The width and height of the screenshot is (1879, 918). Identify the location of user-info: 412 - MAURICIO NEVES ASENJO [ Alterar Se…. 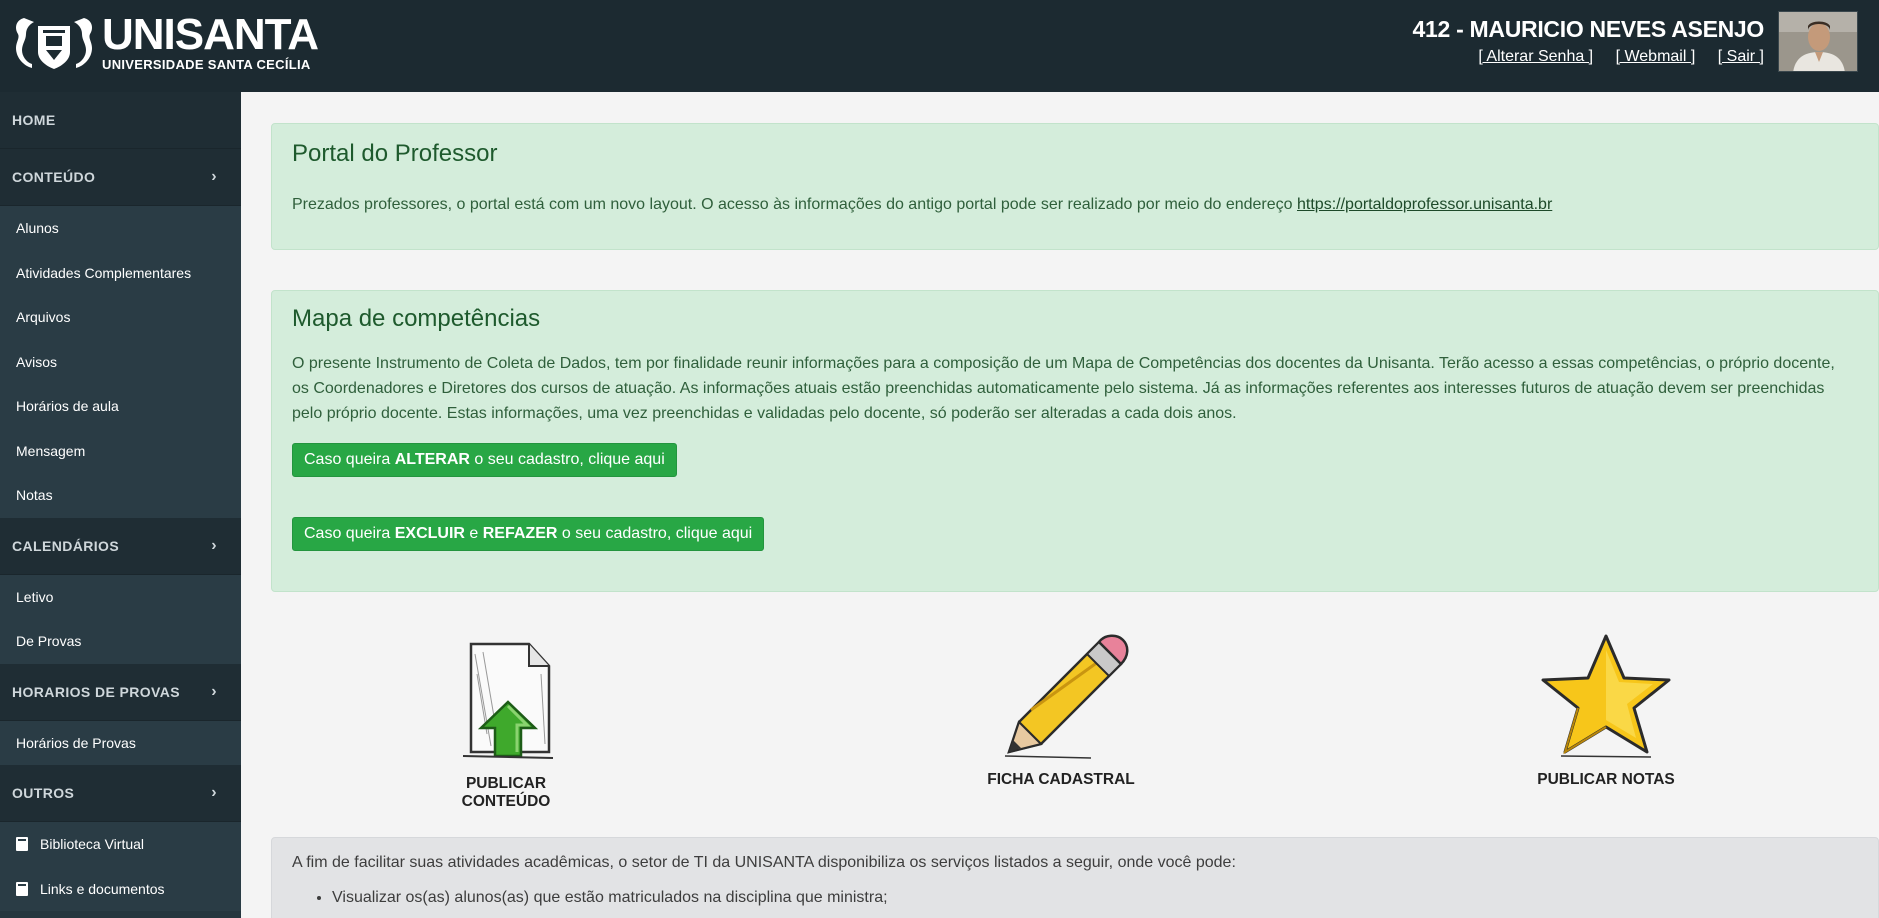
(1588, 40).